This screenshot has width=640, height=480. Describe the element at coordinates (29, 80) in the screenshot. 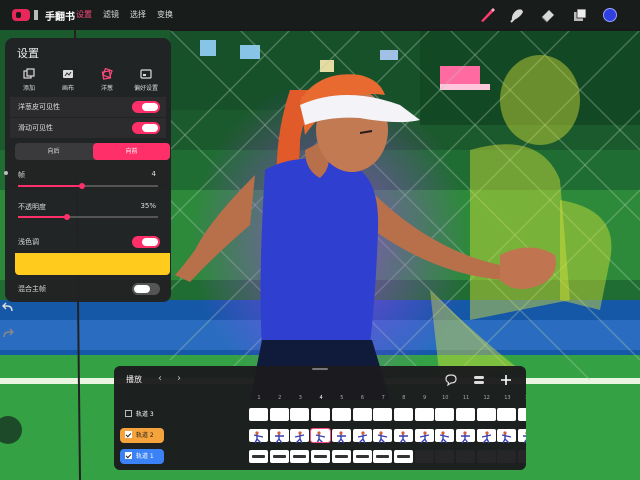

I see `tab-add: 添加` at that location.